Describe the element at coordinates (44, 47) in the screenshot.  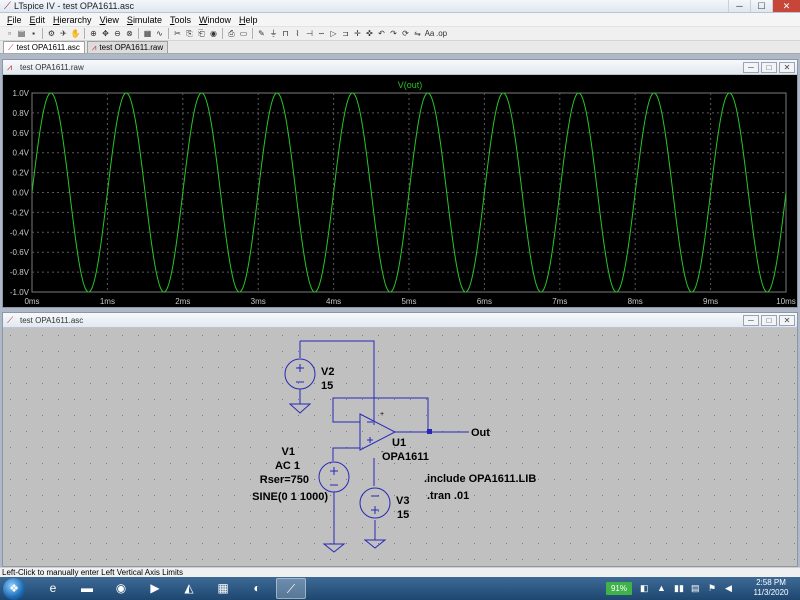
I see `tab-schematic: ⟋ test OPA1611.asc` at that location.